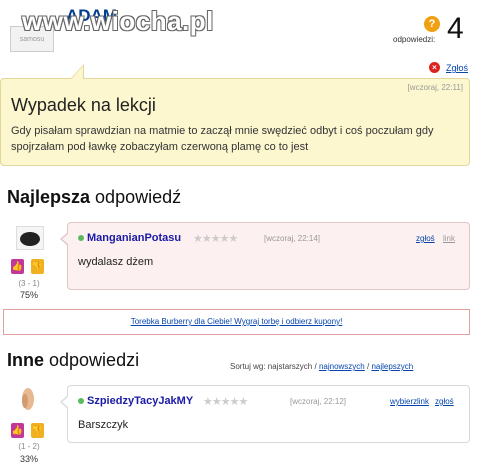 The image size is (483, 470). What do you see at coordinates (425, 238) in the screenshot?
I see `best-report-link: zgłoś` at bounding box center [425, 238].